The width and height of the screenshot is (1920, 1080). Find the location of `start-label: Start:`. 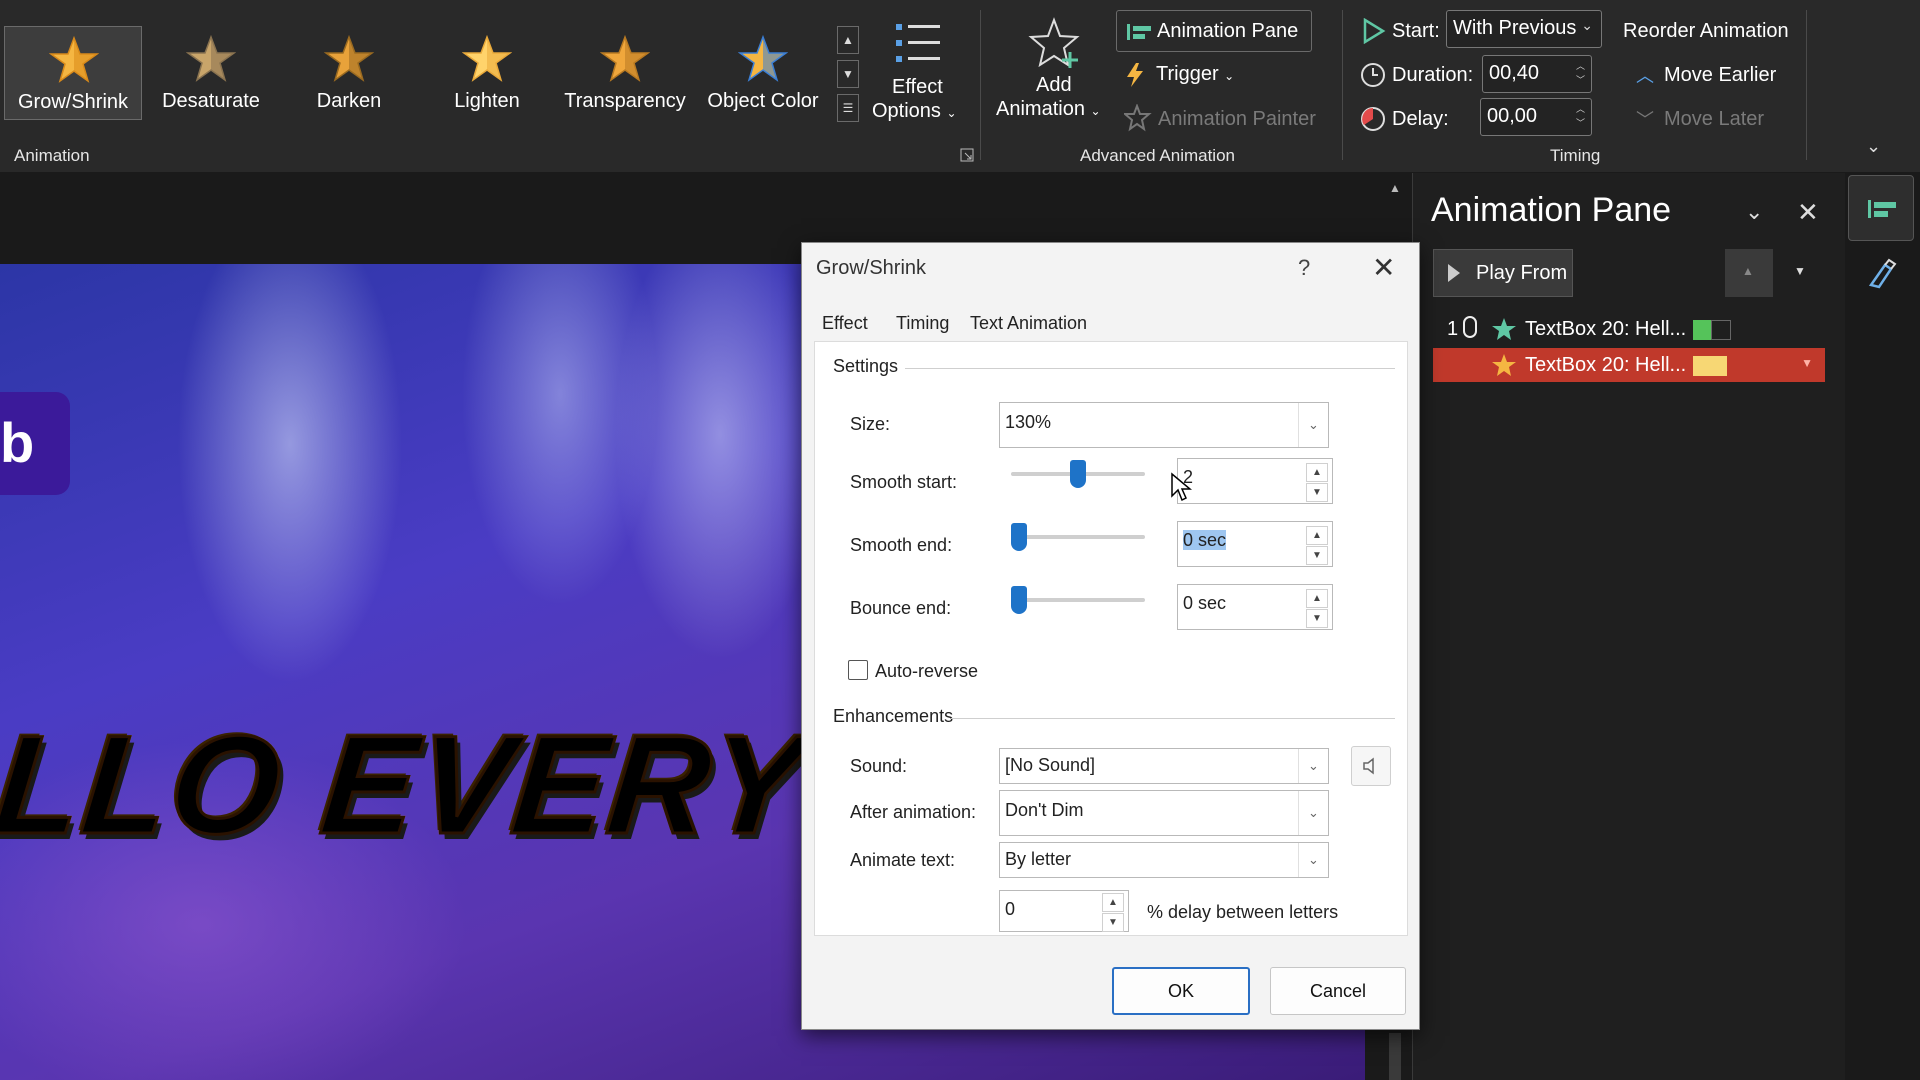

start-label: Start: is located at coordinates (1416, 31).